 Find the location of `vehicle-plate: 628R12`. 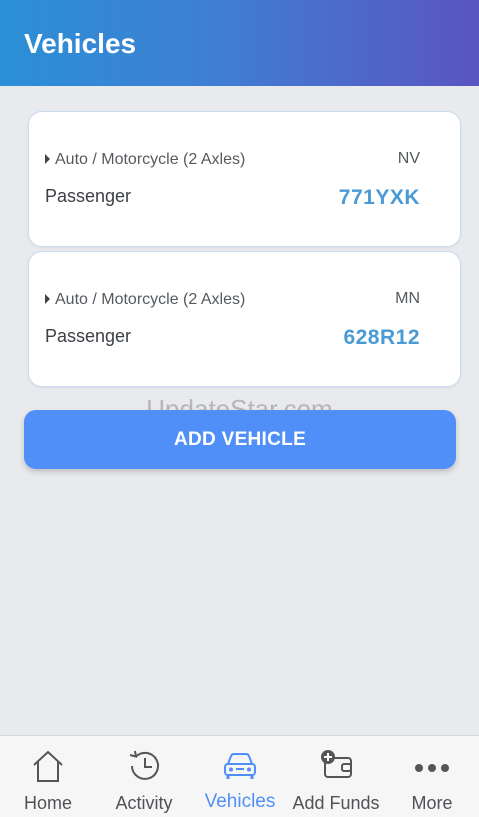

vehicle-plate: 628R12 is located at coordinates (381, 337).